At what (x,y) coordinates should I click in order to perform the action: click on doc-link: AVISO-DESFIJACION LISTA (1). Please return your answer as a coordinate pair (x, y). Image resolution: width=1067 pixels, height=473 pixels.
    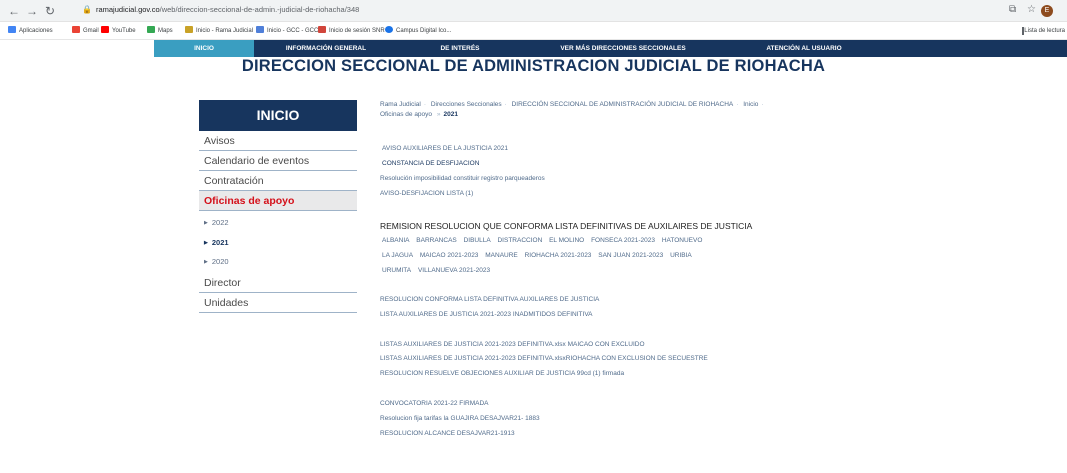
    Looking at the image, I should click on (426, 194).